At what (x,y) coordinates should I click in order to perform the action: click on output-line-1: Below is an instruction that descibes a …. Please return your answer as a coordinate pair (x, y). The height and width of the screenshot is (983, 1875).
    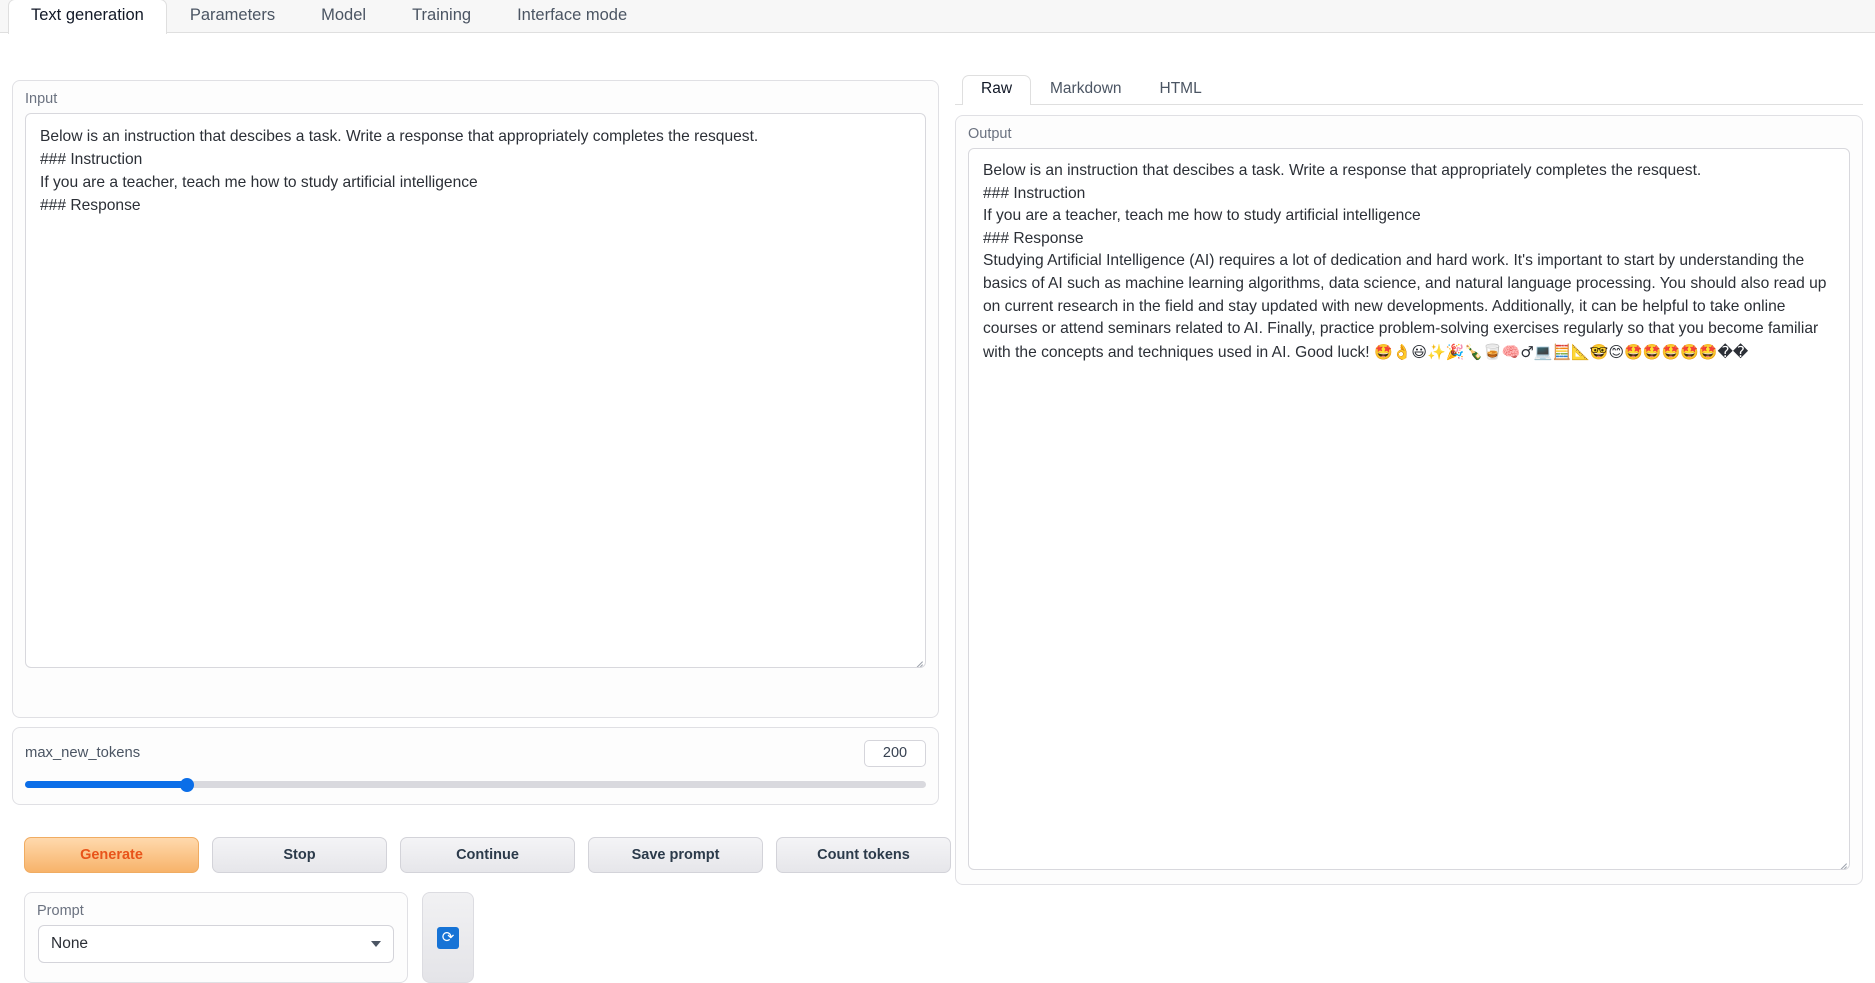
    Looking at the image, I should click on (1342, 170).